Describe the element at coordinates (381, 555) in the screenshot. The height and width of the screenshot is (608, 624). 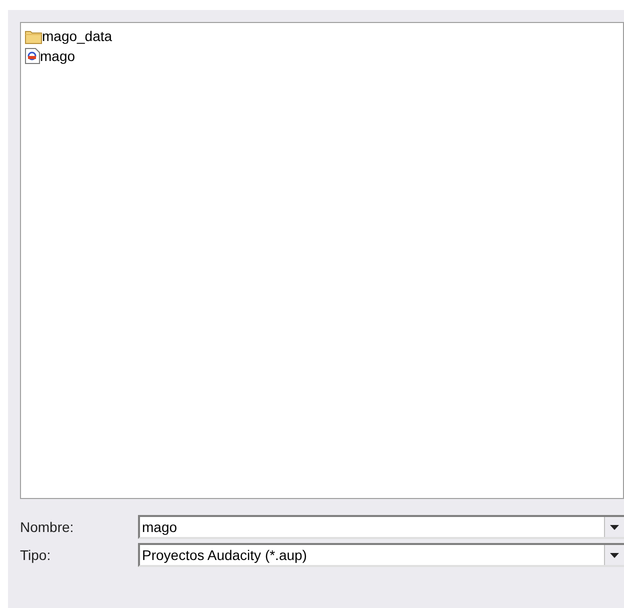
I see `combo-box: Proyectos Audacity (*.aup)` at that location.